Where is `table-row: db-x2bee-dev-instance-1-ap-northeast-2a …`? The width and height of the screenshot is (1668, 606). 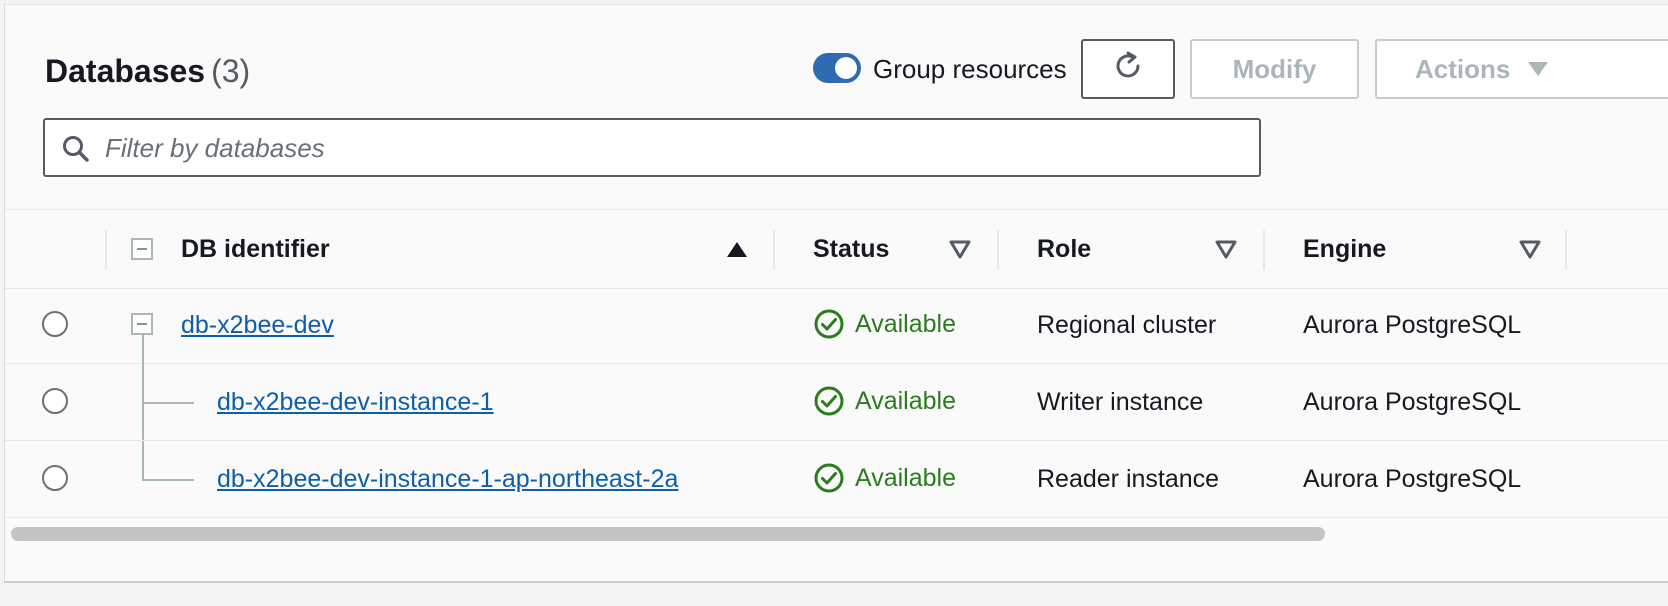
table-row: db-x2bee-dev-instance-1-ap-northeast-2a … is located at coordinates (836, 479).